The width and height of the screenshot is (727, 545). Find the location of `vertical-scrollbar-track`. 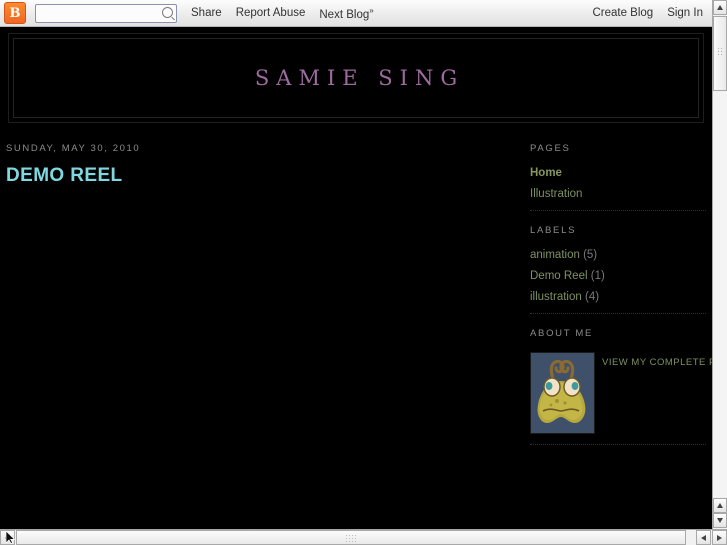

vertical-scrollbar-track is located at coordinates (720, 294).